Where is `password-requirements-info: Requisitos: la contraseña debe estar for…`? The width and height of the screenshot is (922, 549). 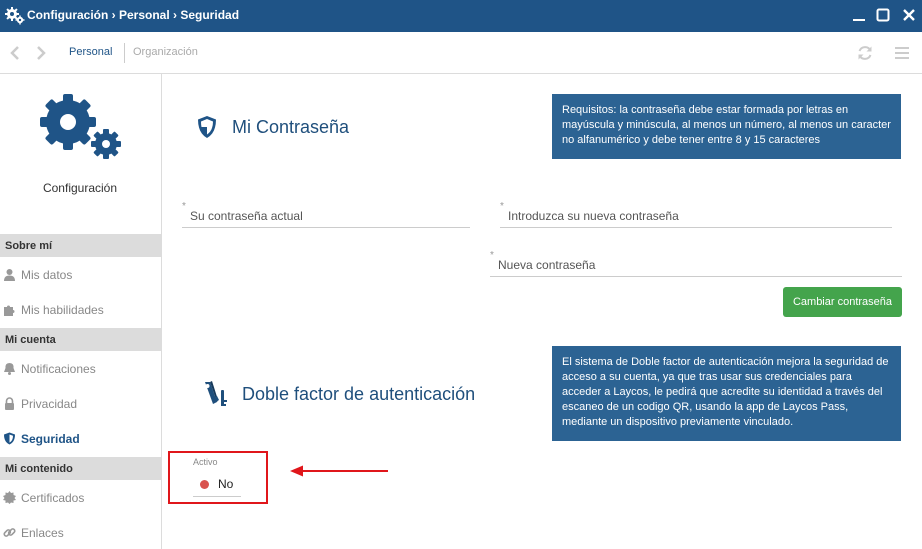
password-requirements-info: Requisitos: la contraseña debe estar for… is located at coordinates (726, 126).